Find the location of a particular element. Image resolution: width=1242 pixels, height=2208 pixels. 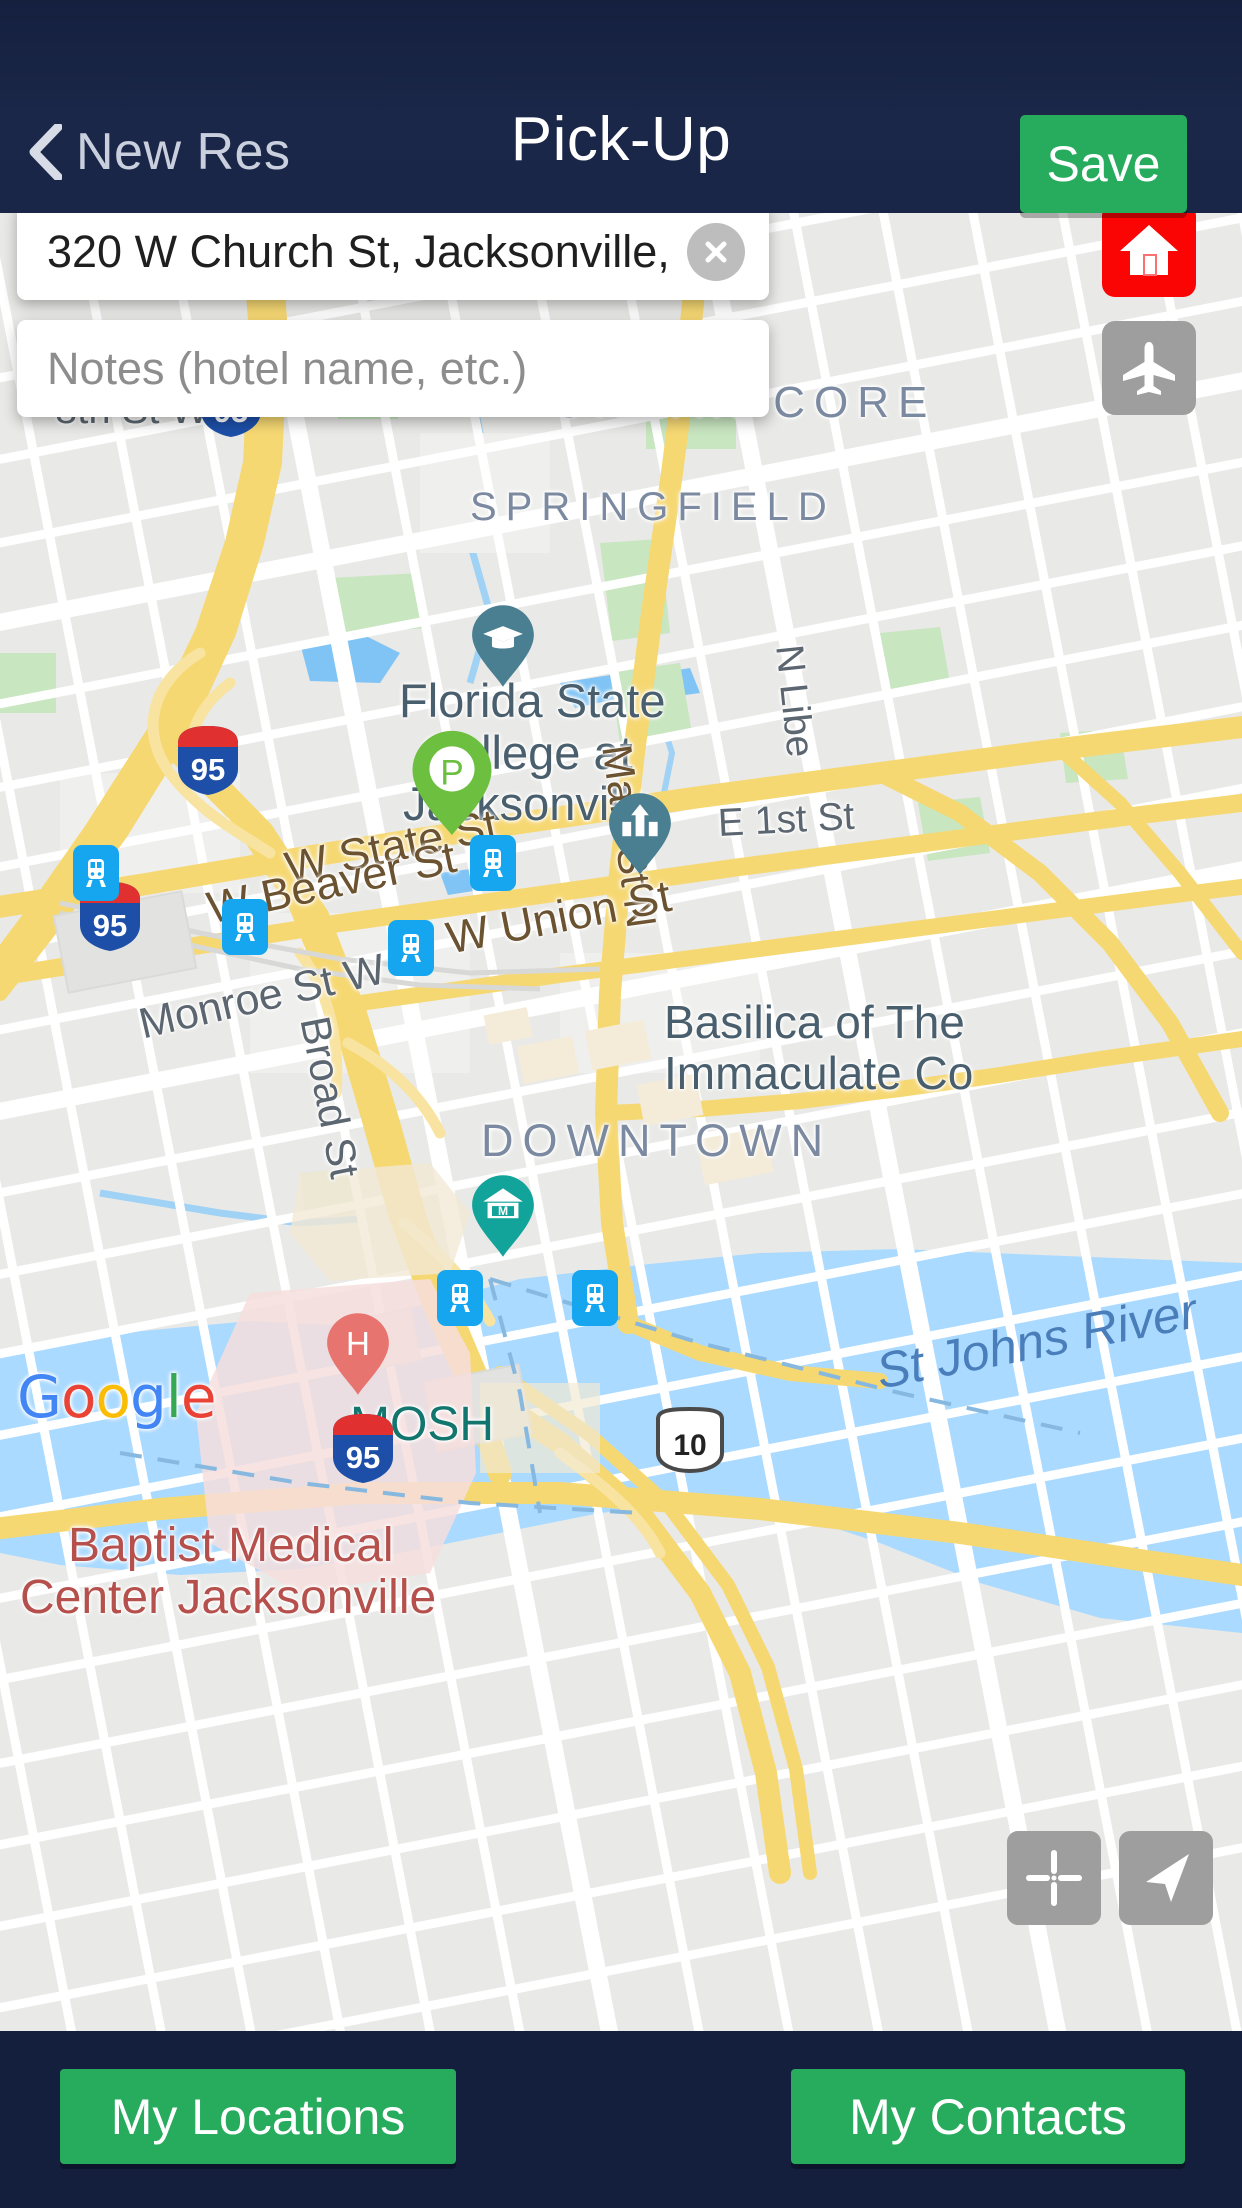

save-button: Save is located at coordinates (1103, 164).